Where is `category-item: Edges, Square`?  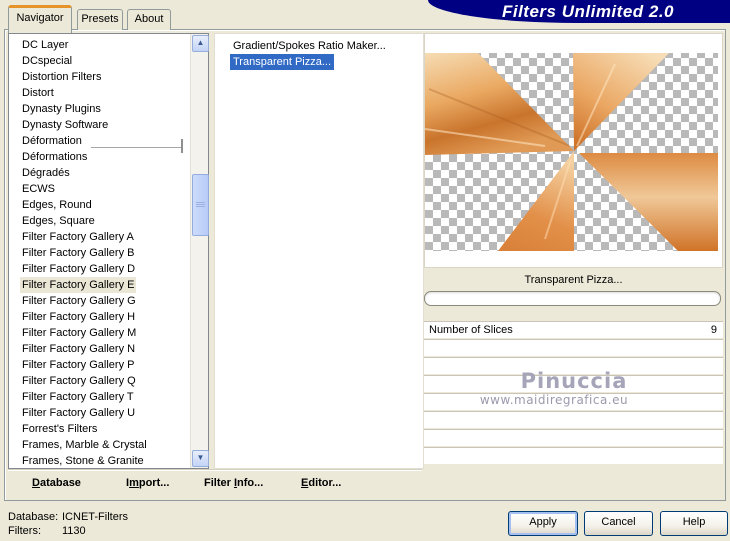
category-item: Edges, Square is located at coordinates (100, 221).